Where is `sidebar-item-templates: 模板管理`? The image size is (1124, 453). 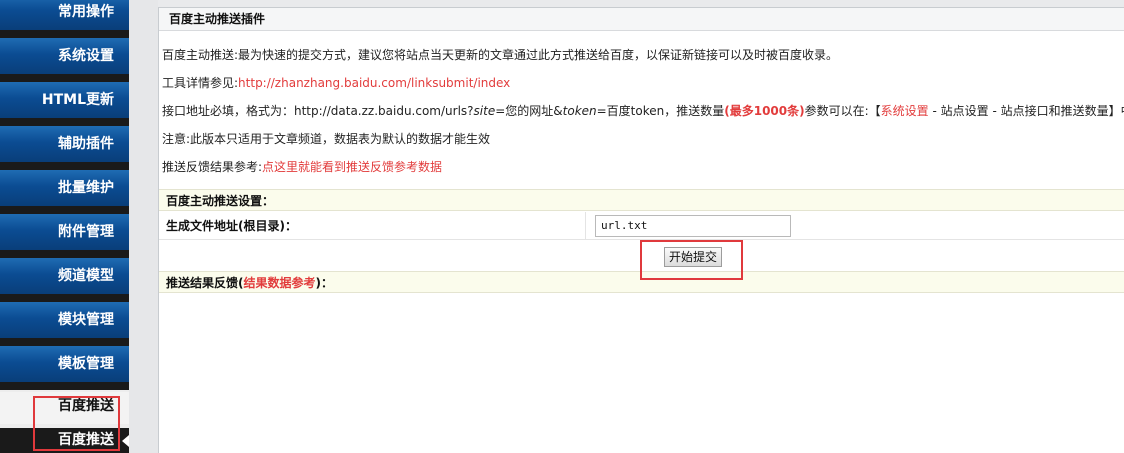 sidebar-item-templates: 模板管理 is located at coordinates (64, 364).